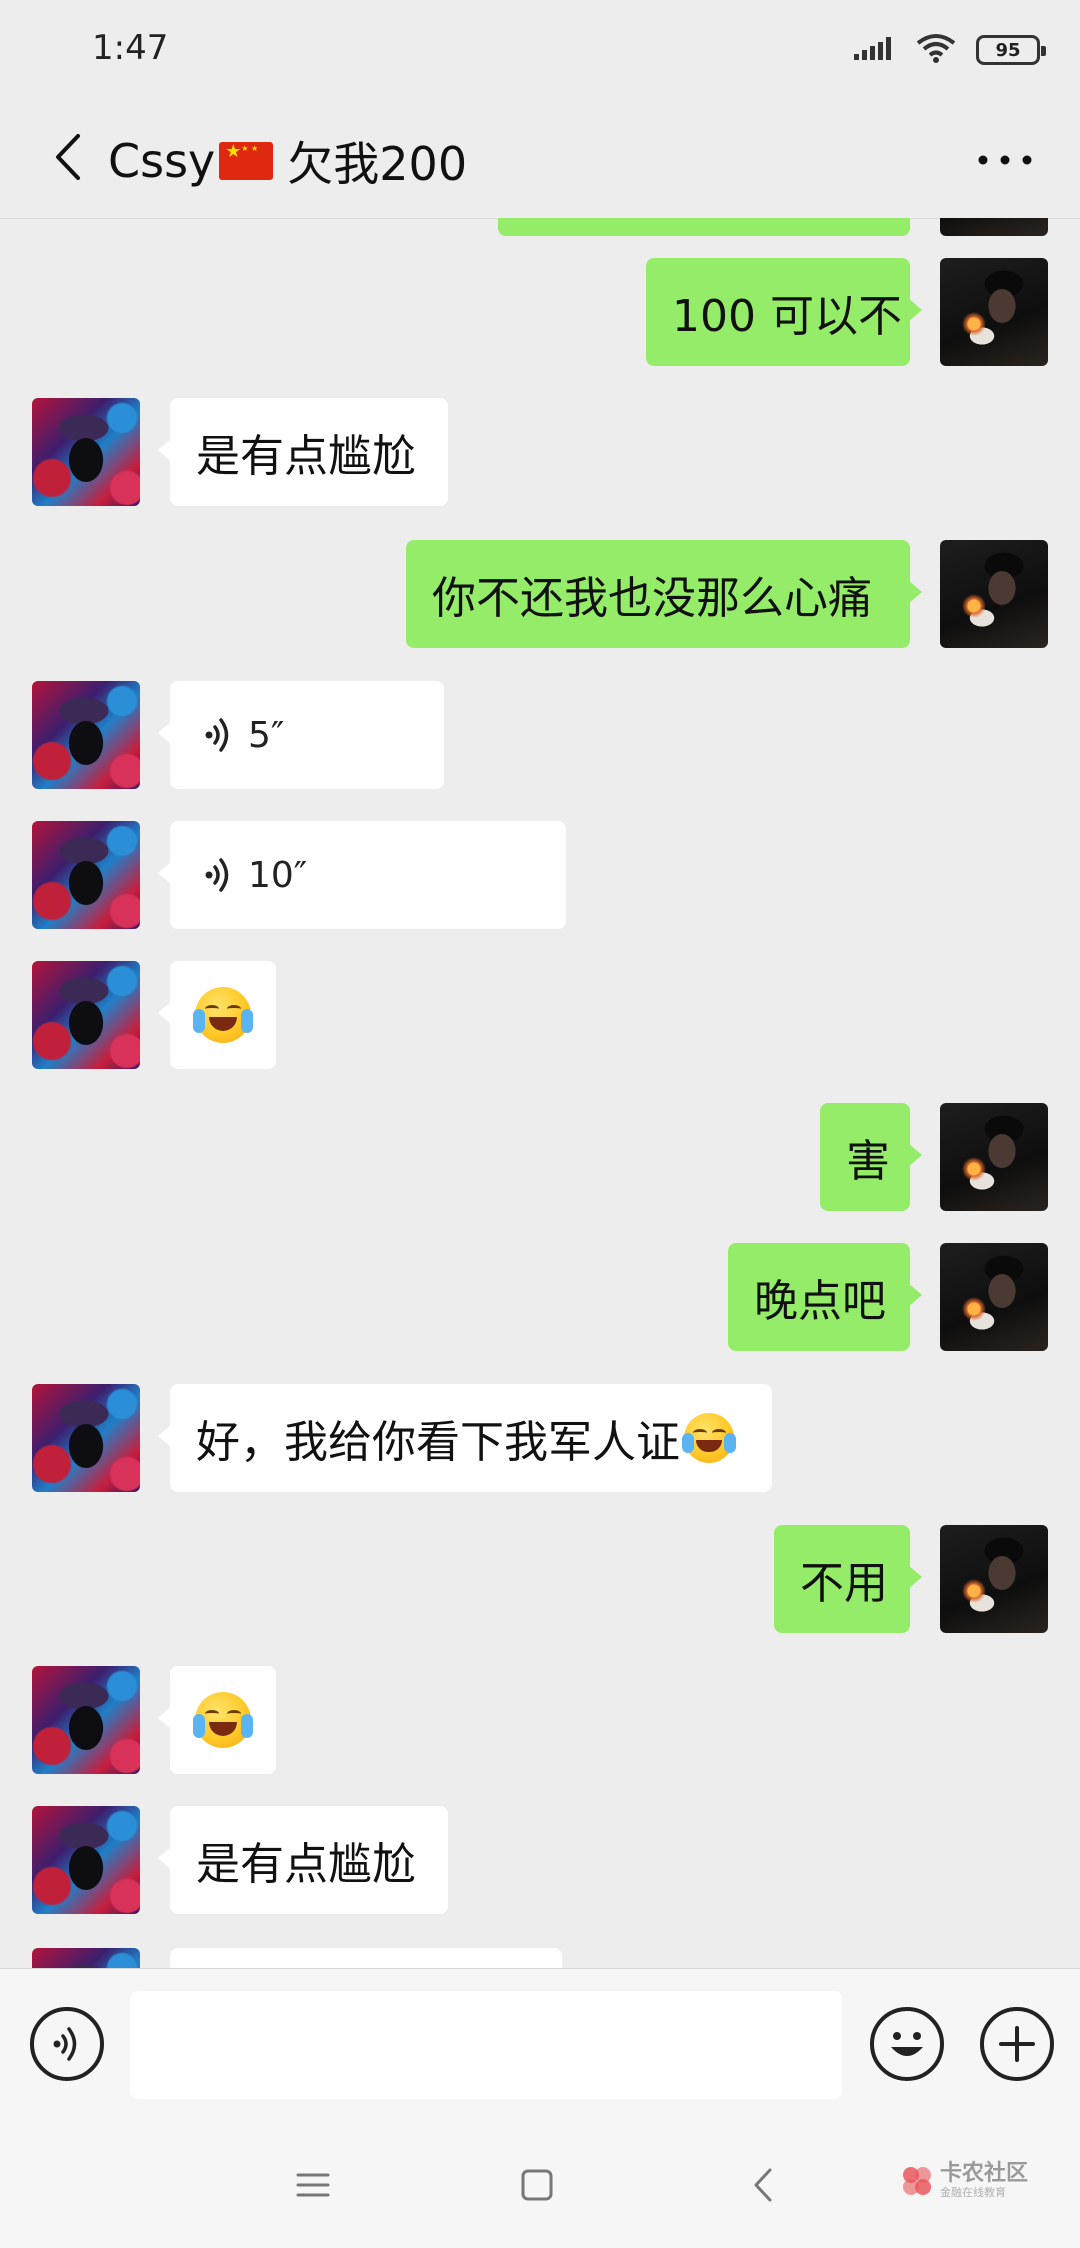 The width and height of the screenshot is (1080, 2248). I want to click on watermark: 卡农社区 金融在线教育, so click(964, 2181).